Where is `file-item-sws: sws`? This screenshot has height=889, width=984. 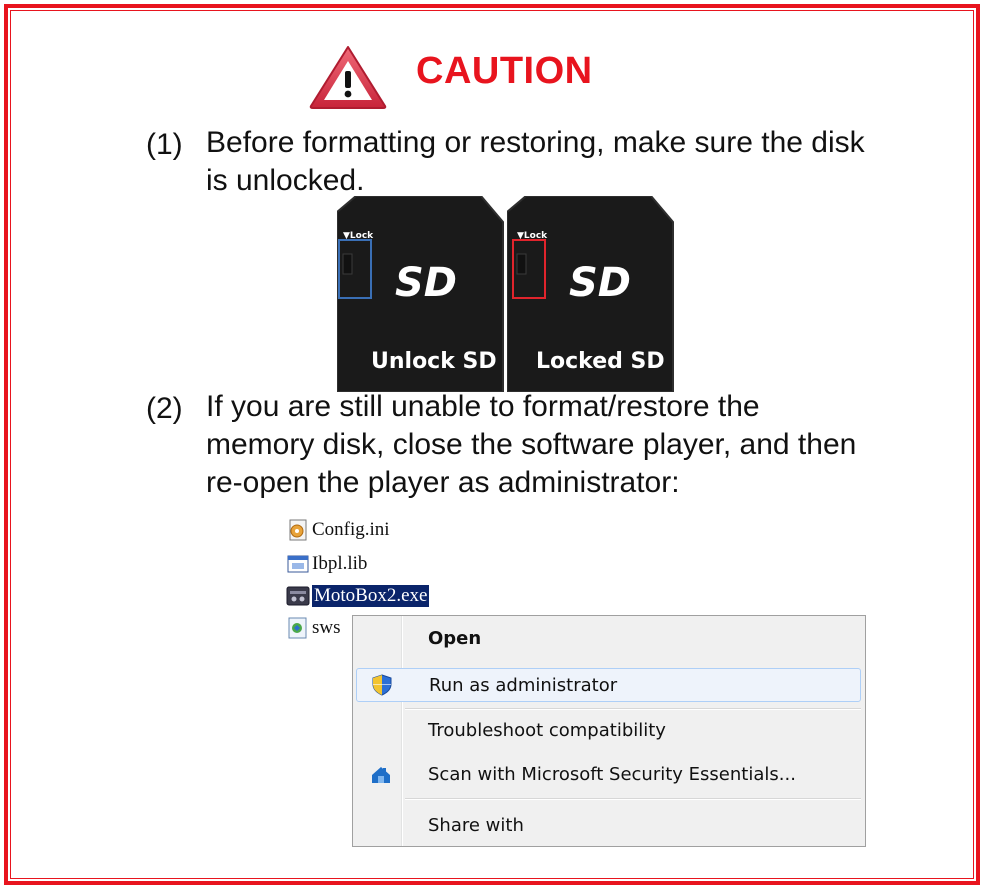 file-item-sws: sws is located at coordinates (313, 628).